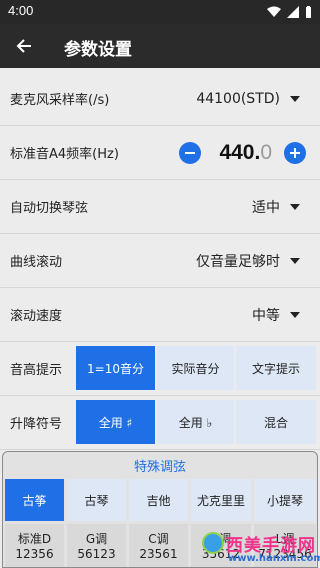 Image resolution: width=320 pixels, height=568 pixels. What do you see at coordinates (96, 539) in the screenshot?
I see `tuning-name: G调` at bounding box center [96, 539].